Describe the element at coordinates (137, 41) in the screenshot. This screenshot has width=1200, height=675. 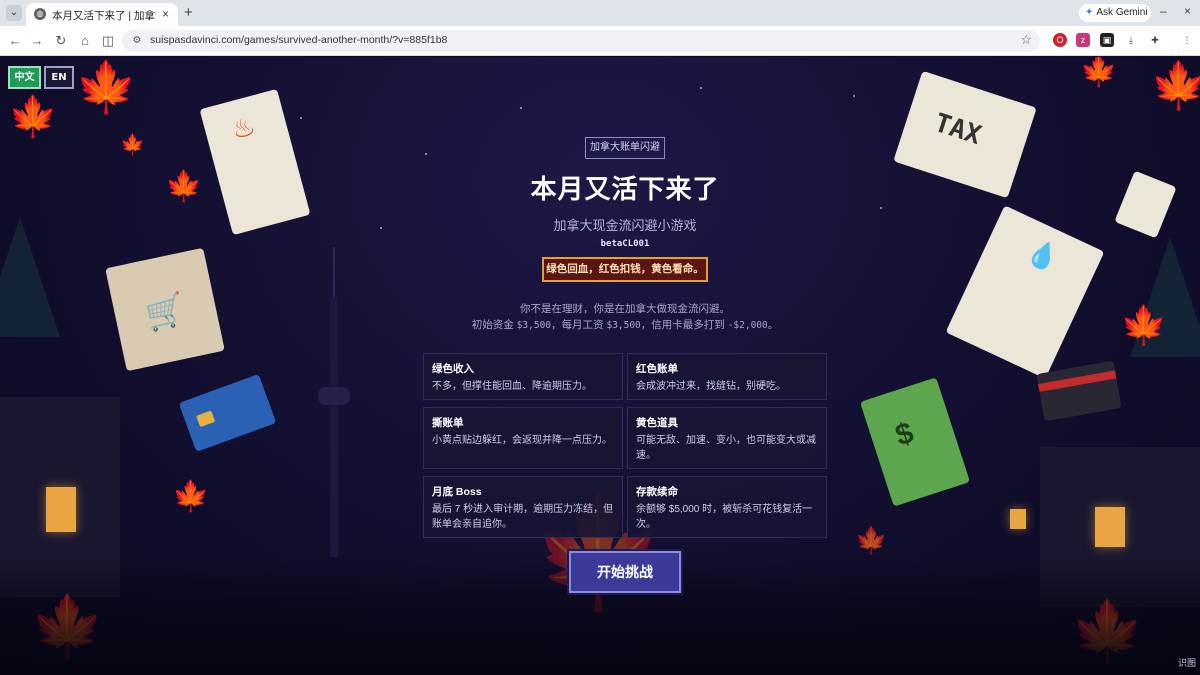
I see `site-info-icon: ⚙` at that location.